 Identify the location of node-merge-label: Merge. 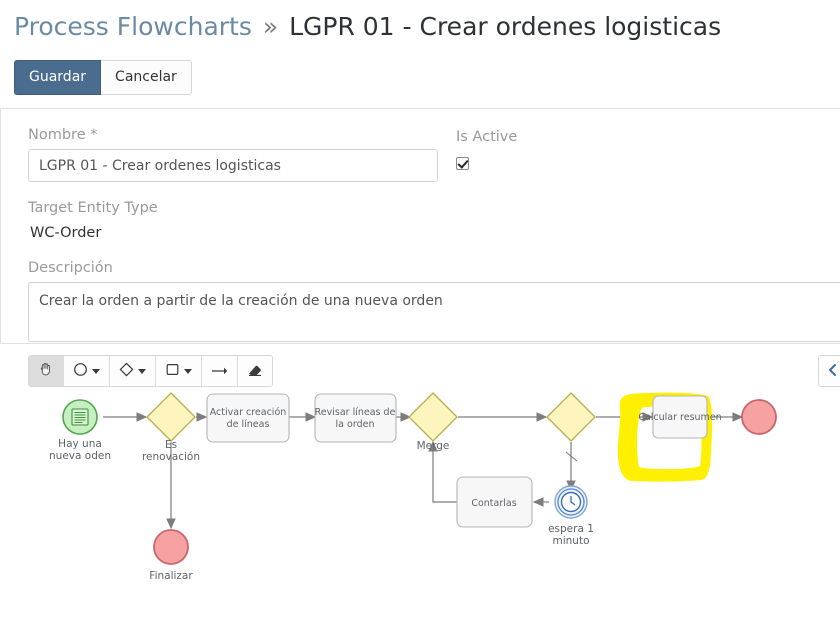
(433, 446).